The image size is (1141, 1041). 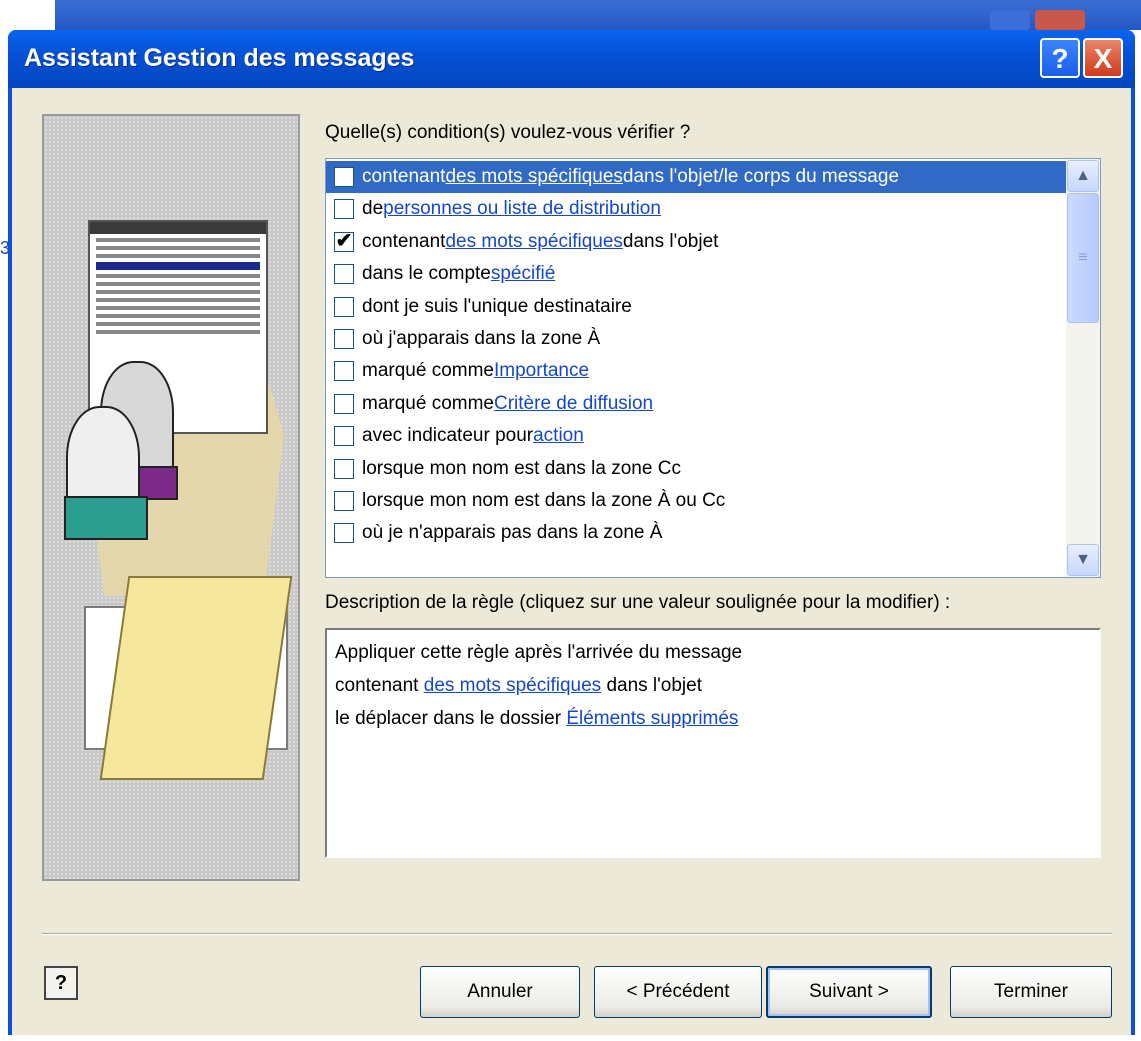 What do you see at coordinates (426, 274) in the screenshot?
I see `condition-text: dans le compte` at bounding box center [426, 274].